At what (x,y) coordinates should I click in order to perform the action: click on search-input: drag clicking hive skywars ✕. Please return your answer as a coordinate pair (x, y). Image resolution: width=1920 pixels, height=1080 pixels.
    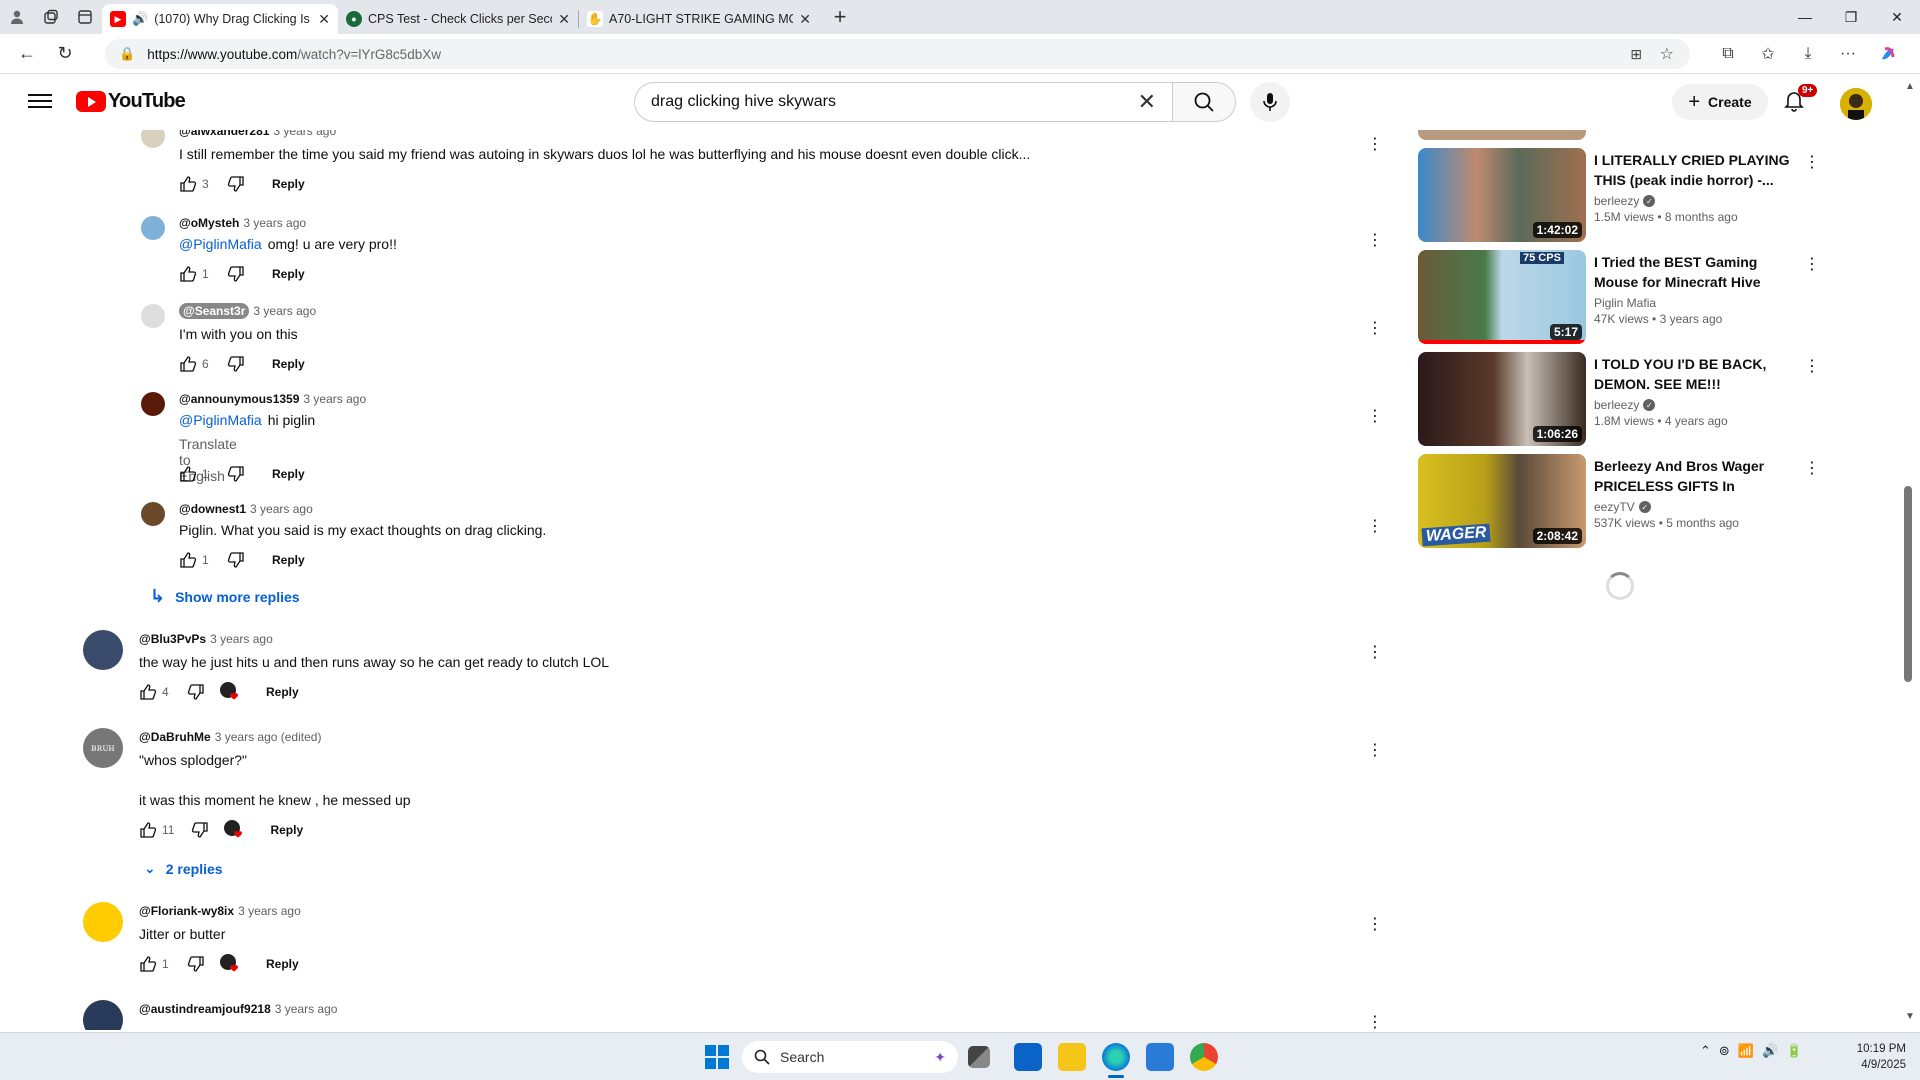
    Looking at the image, I should click on (903, 102).